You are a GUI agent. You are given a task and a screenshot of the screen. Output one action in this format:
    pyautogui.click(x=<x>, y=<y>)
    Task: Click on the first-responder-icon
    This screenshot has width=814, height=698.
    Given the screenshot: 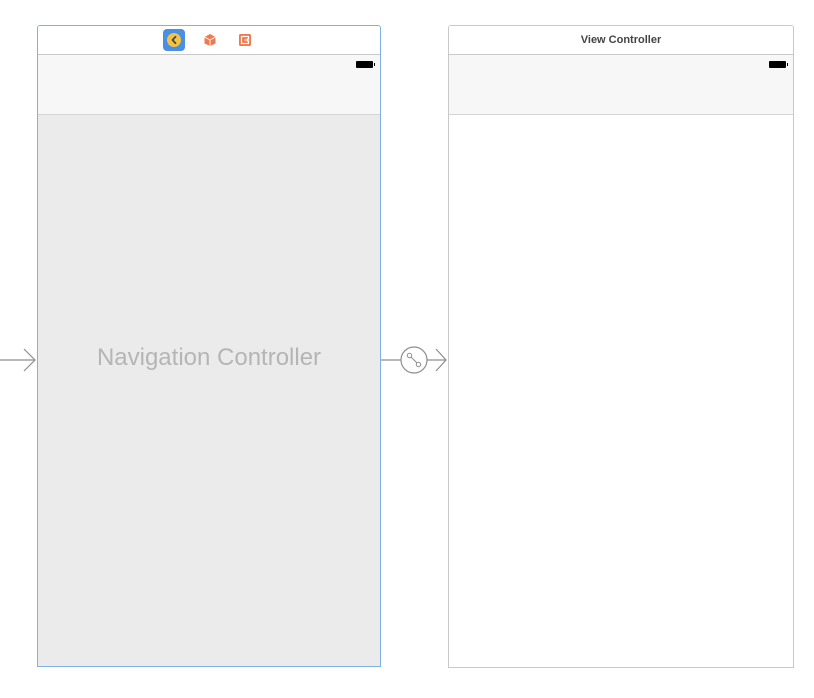 What is the action you would take?
    pyautogui.click(x=210, y=40)
    